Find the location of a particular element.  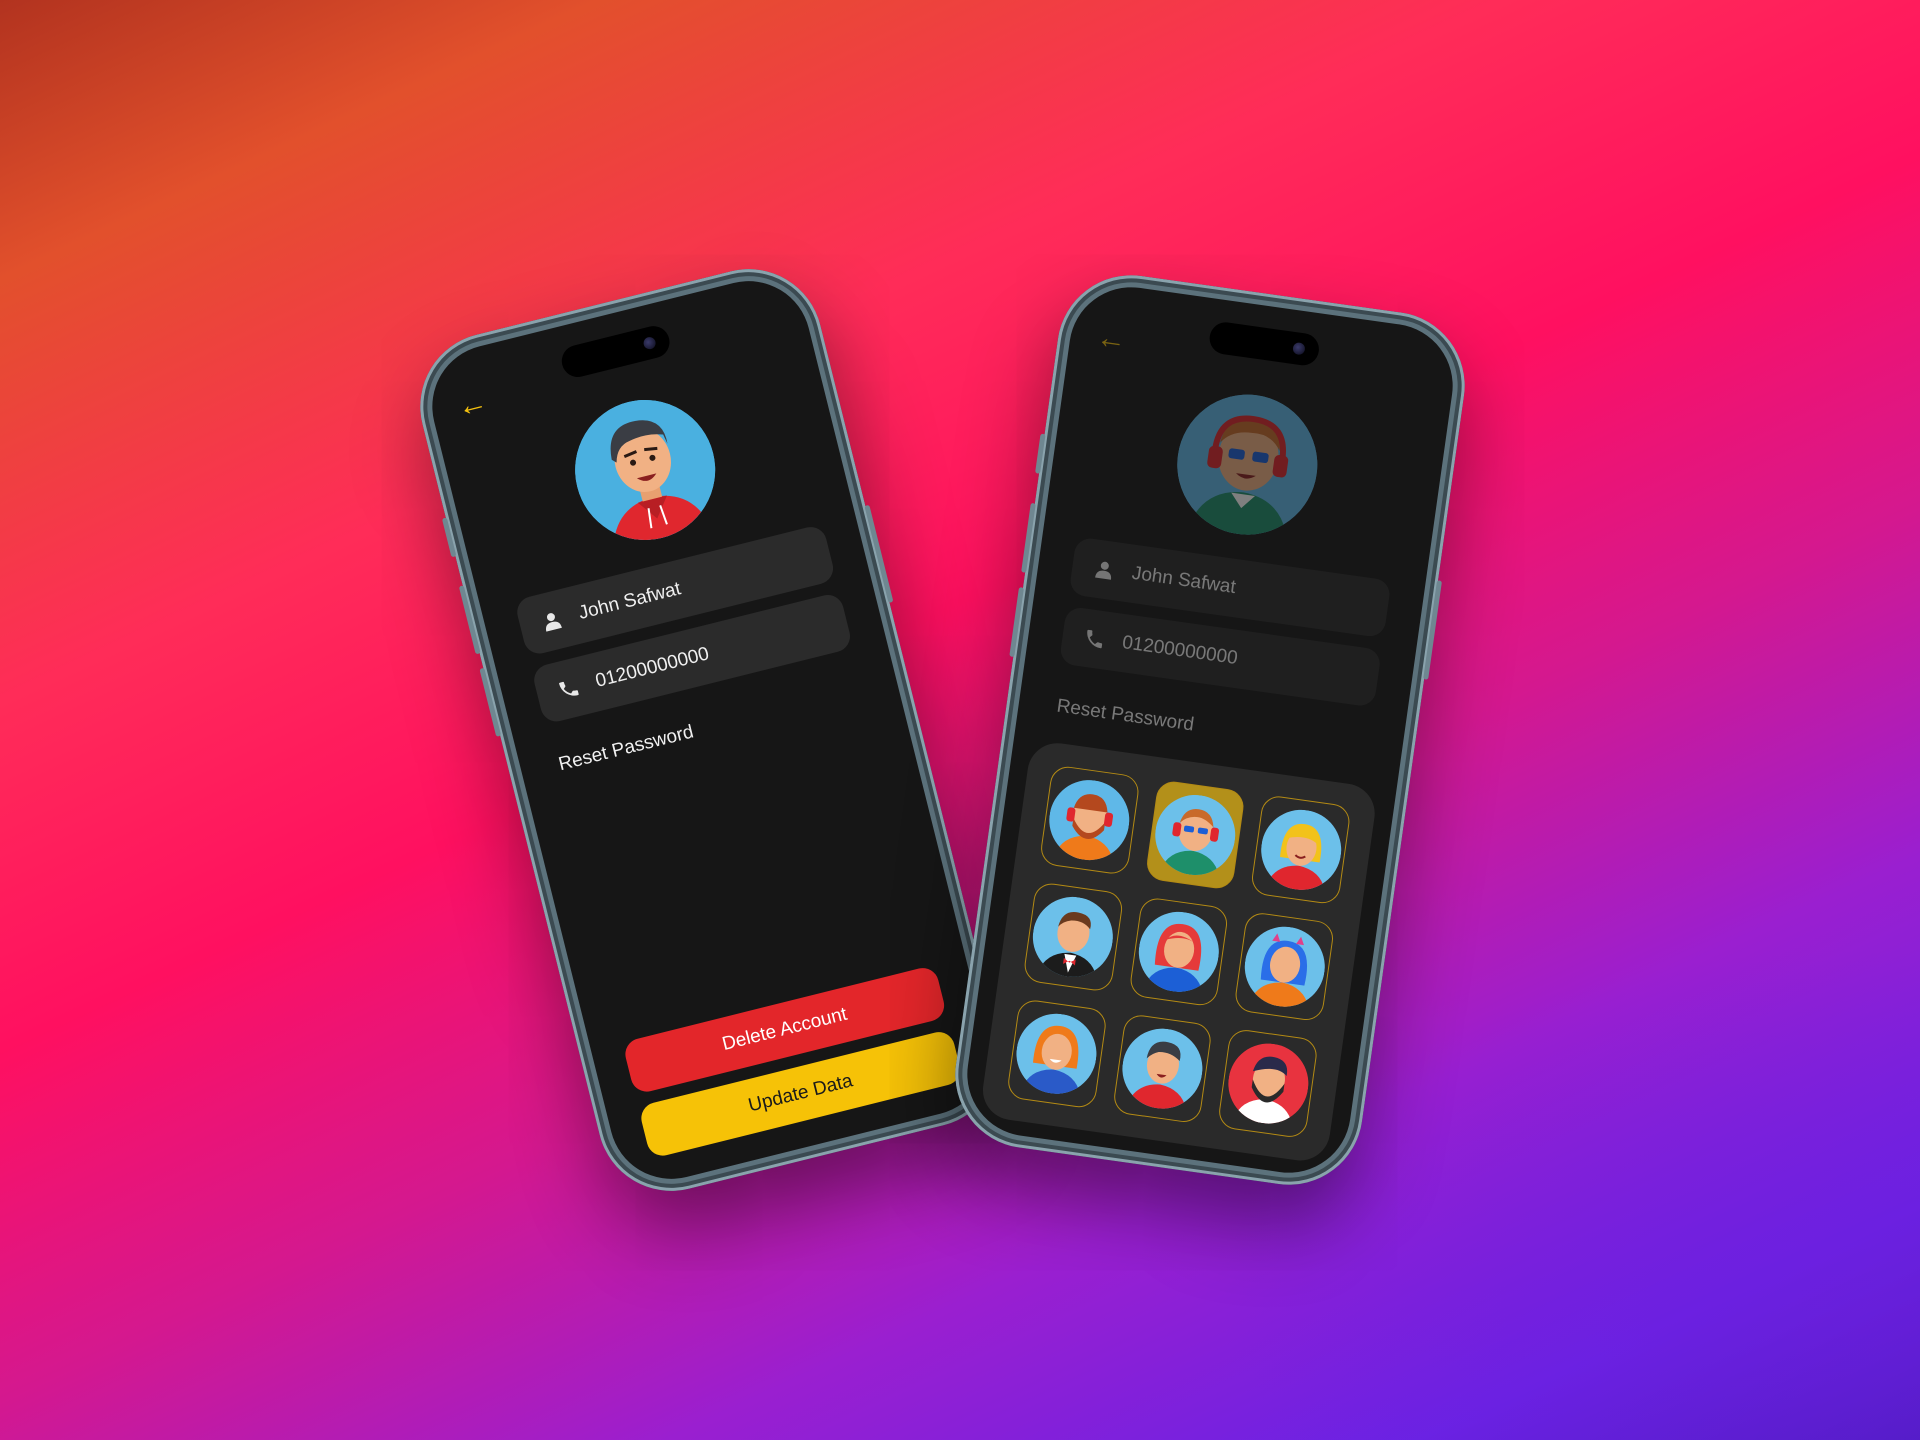

power-button is located at coordinates (1433, 630).